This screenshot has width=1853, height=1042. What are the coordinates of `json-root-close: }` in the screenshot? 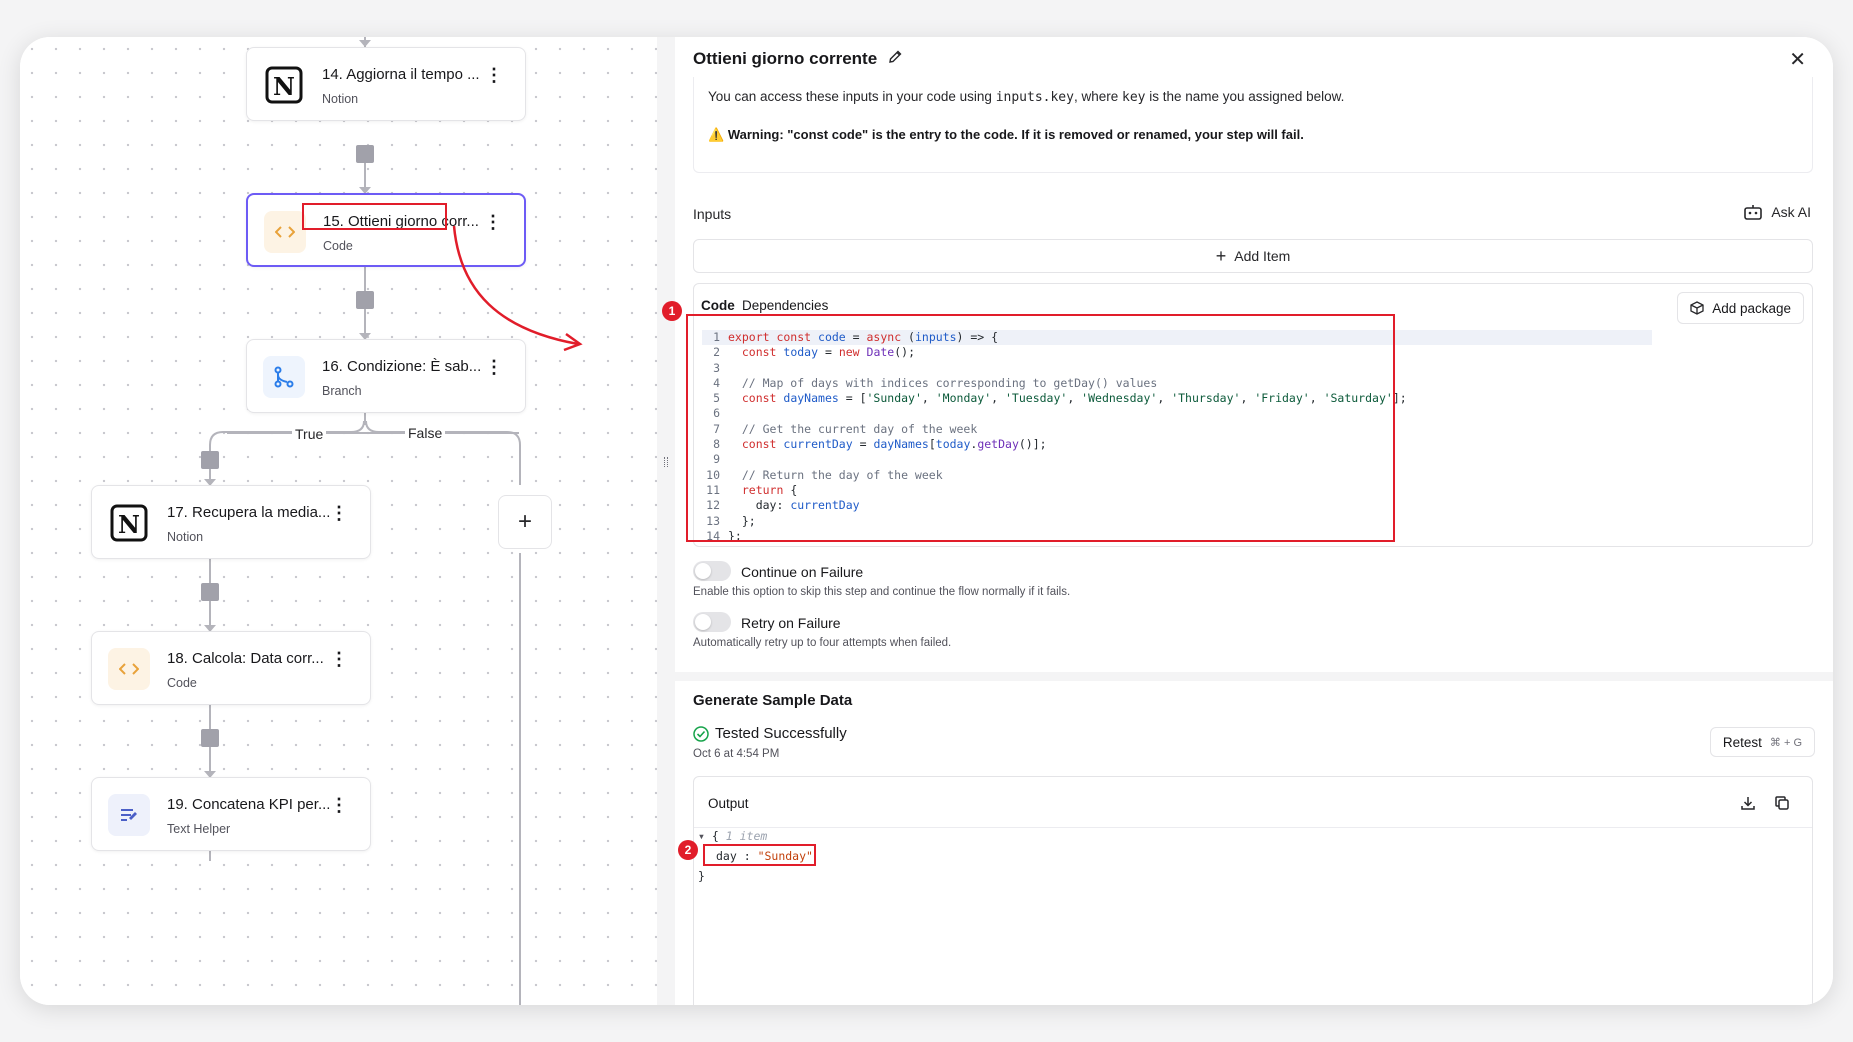 It's located at (701, 876).